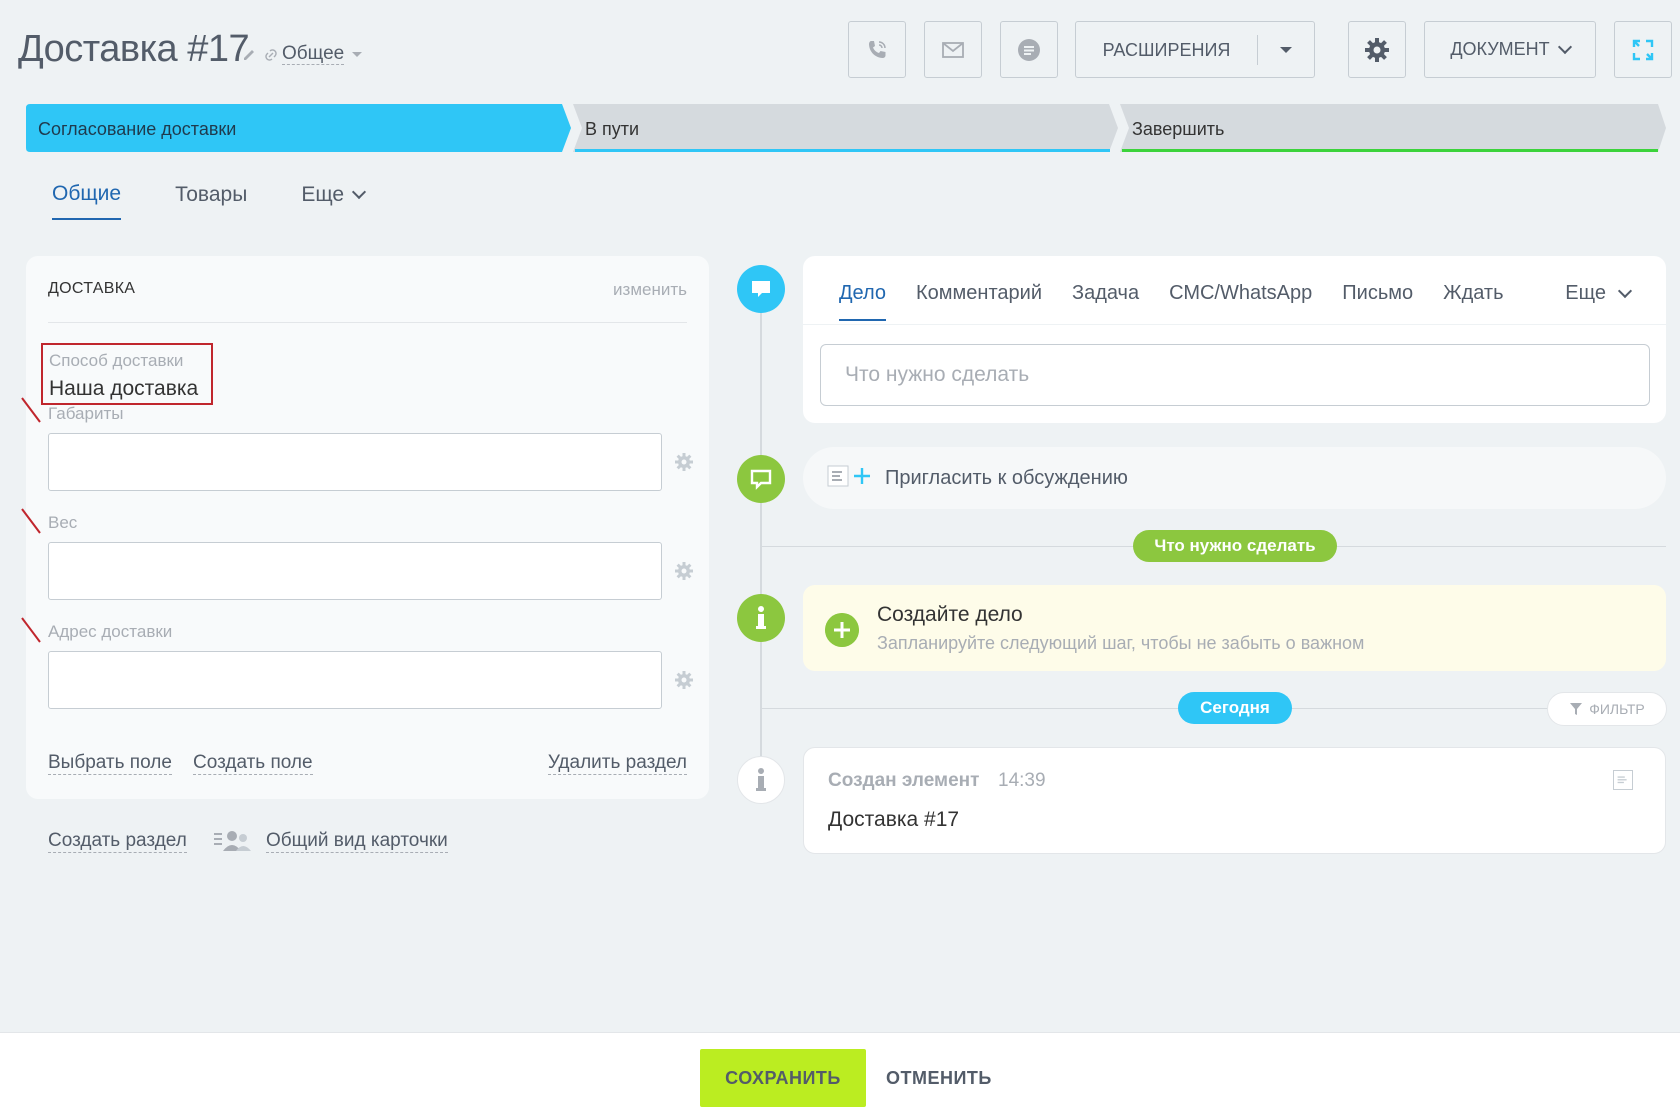 This screenshot has width=1680, height=1109. I want to click on document-button: ДОКУМЕНТ, so click(1510, 49).